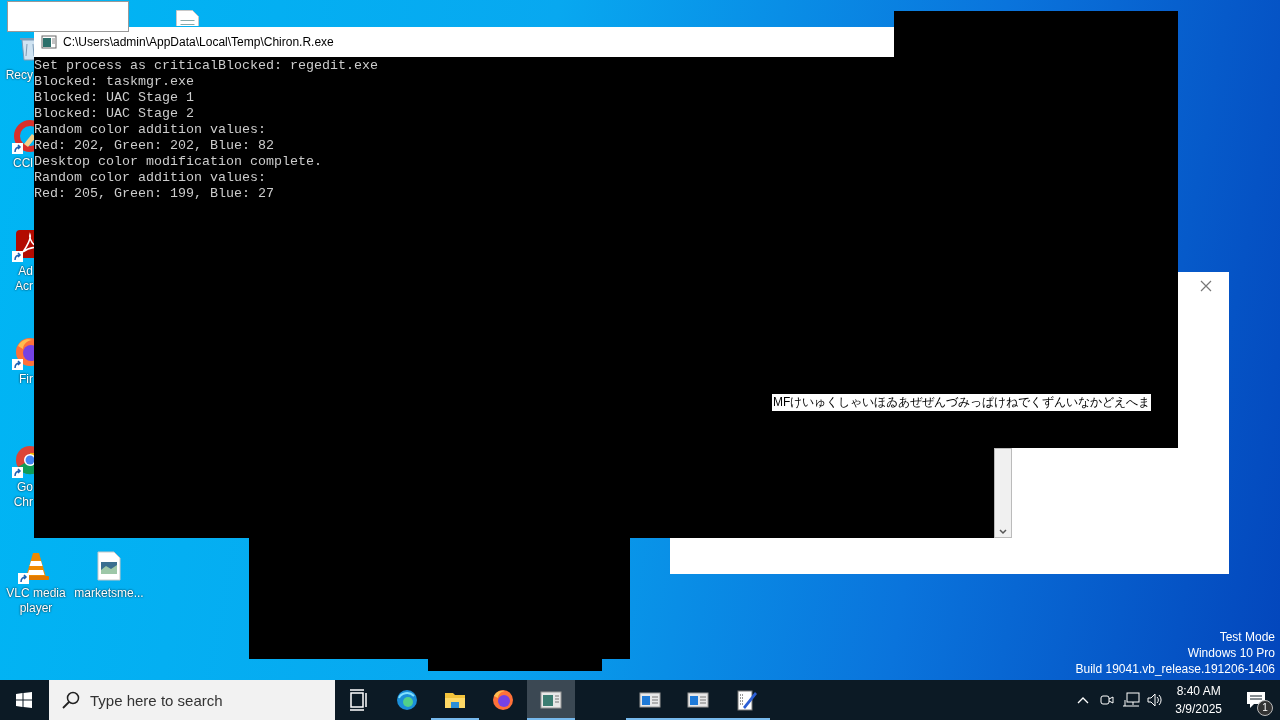  I want to click on console-line: Blocked: UAC Stage 1, so click(114, 98).